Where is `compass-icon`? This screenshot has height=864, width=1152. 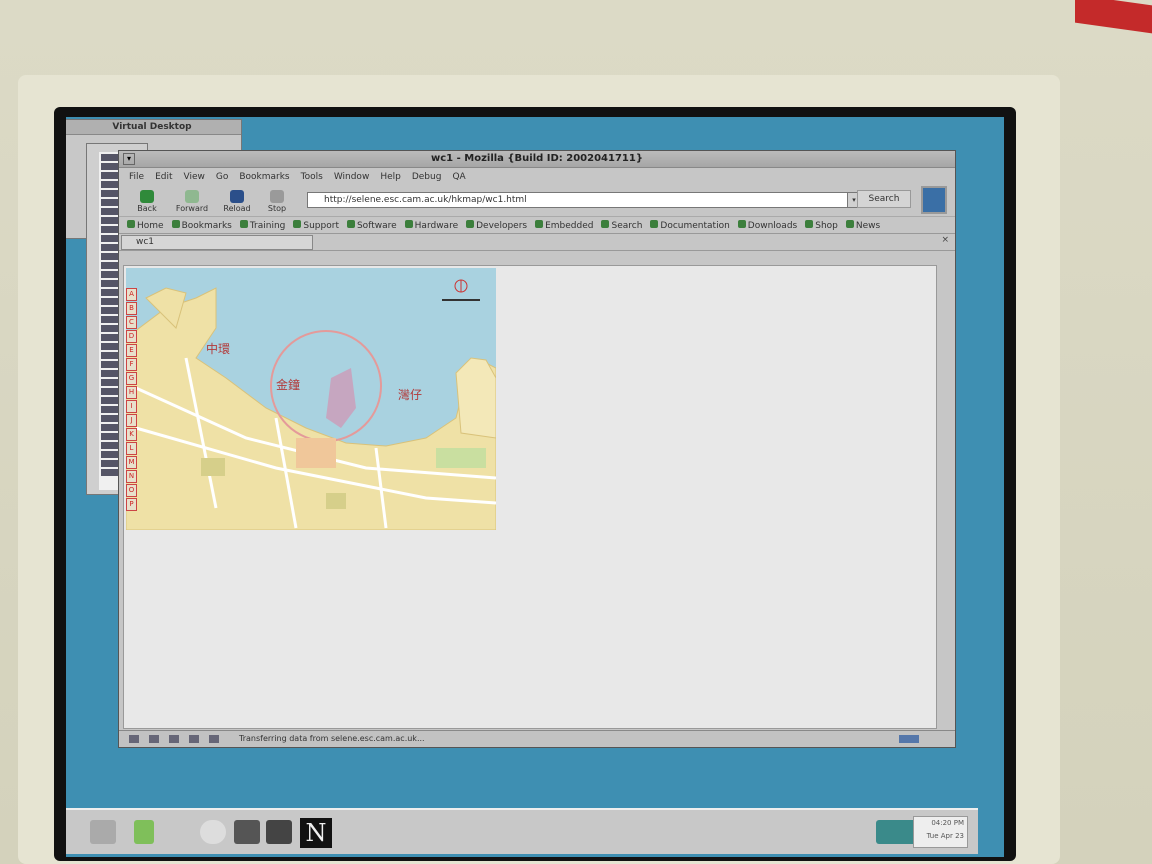 compass-icon is located at coordinates (461, 293).